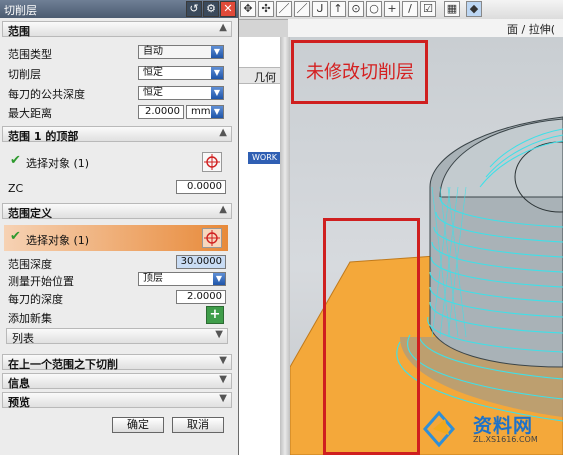 This screenshot has height=455, width=563. I want to click on per-cut-depth-input: 2.0000, so click(201, 297).